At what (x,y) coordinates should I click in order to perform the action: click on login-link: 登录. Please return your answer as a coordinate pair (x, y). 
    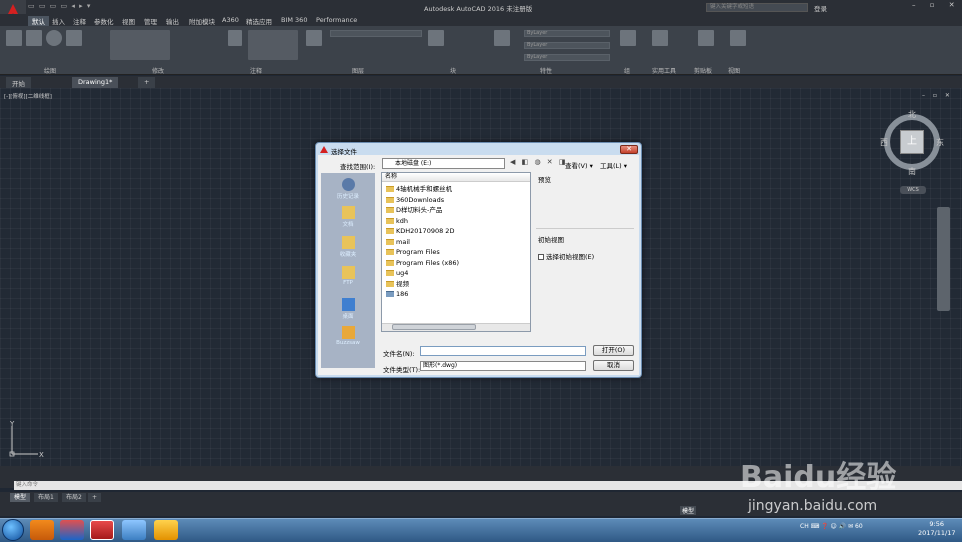
    Looking at the image, I should click on (820, 8).